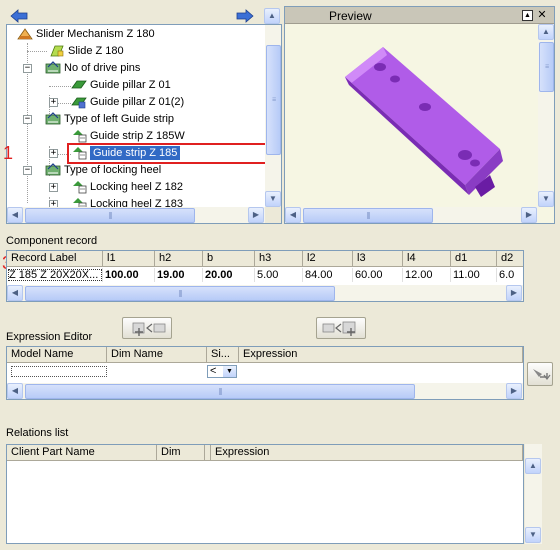  I want to click on tree-item-slide: Slide Z 180, so click(86, 51).